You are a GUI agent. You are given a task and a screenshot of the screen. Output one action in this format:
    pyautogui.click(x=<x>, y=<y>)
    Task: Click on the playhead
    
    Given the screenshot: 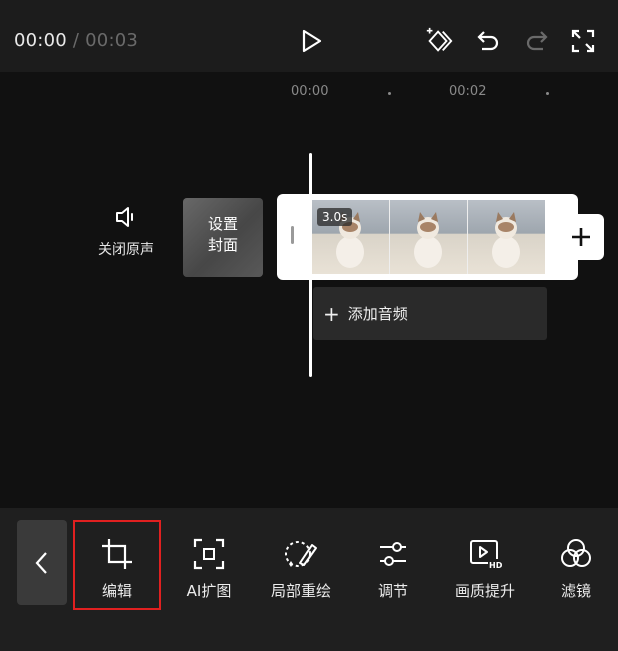 What is the action you would take?
    pyautogui.click(x=310, y=265)
    